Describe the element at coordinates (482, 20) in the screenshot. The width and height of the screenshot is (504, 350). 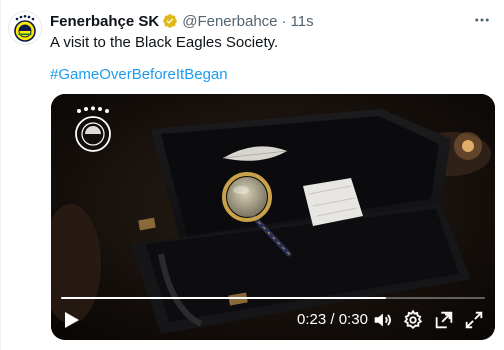
I see `more-options-icon` at that location.